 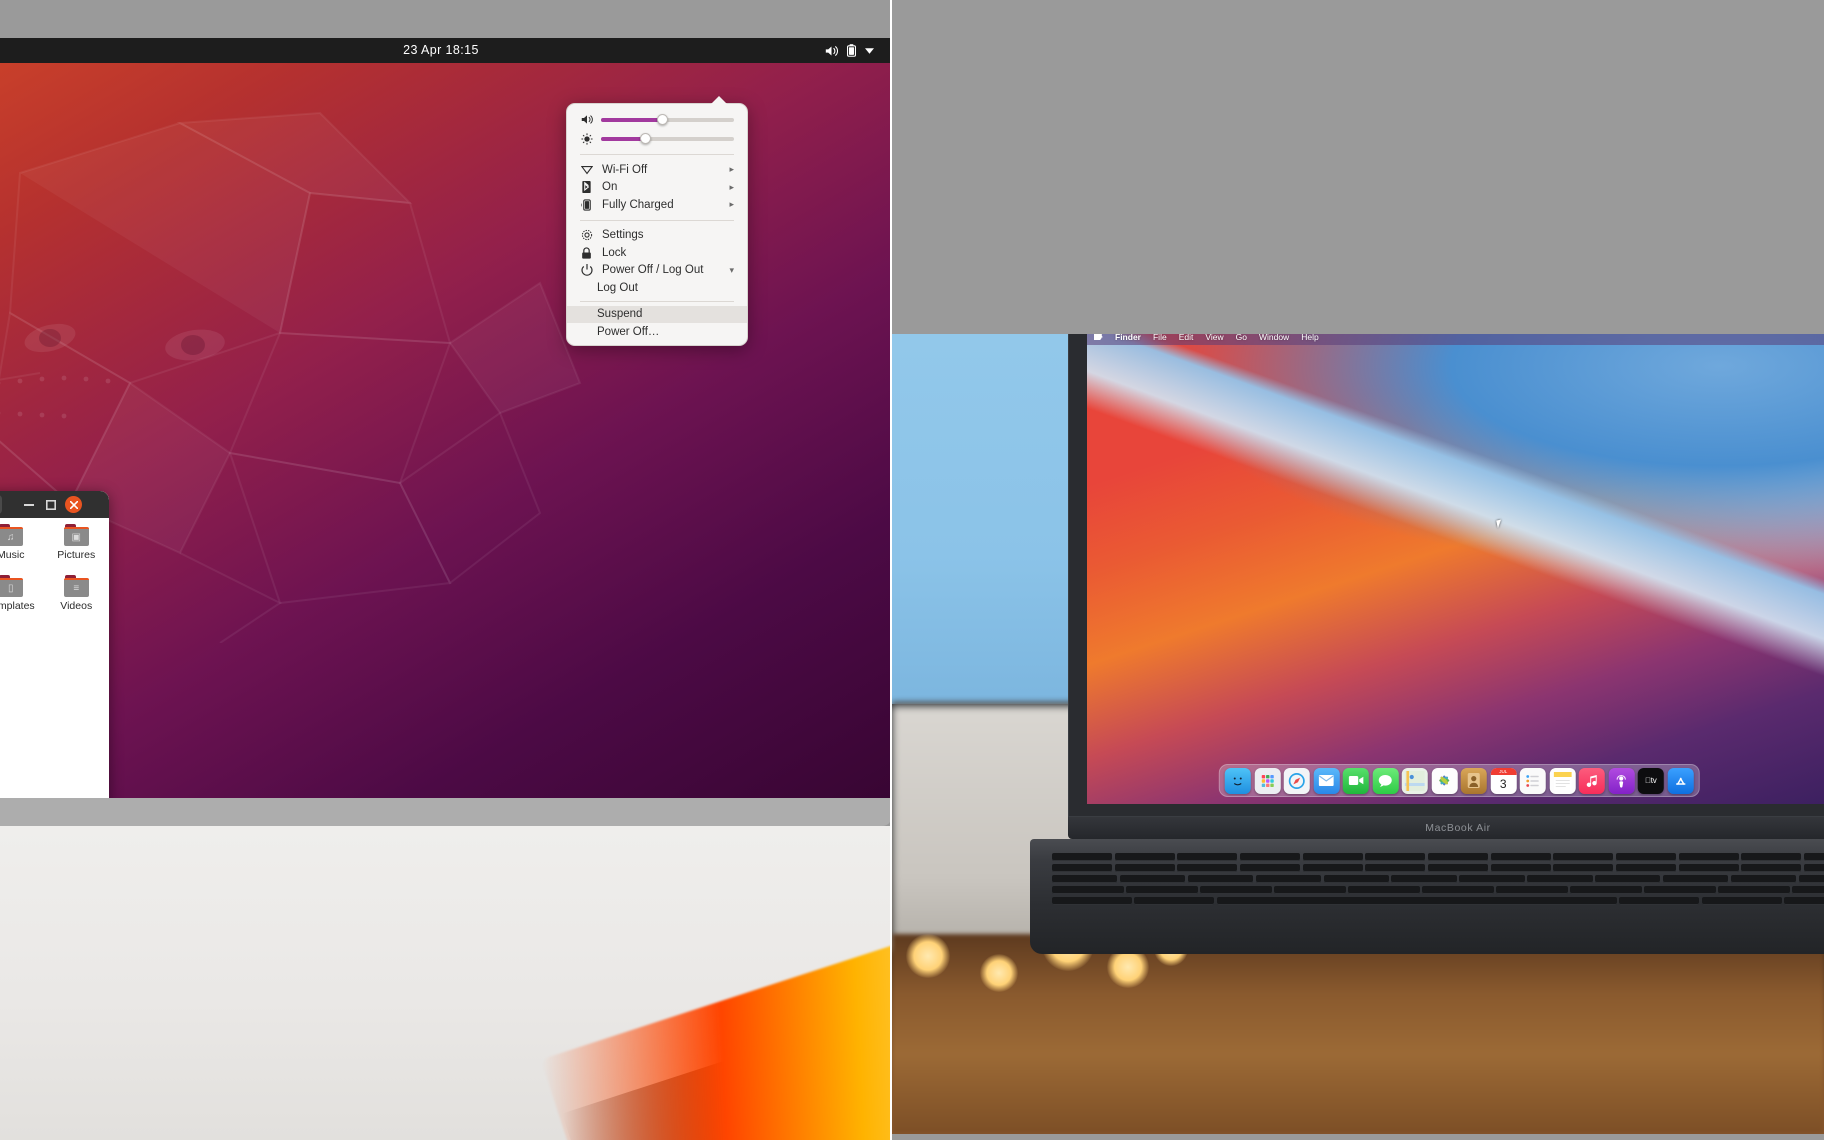 What do you see at coordinates (12, 555) in the screenshot?
I see `folder-label: Music` at bounding box center [12, 555].